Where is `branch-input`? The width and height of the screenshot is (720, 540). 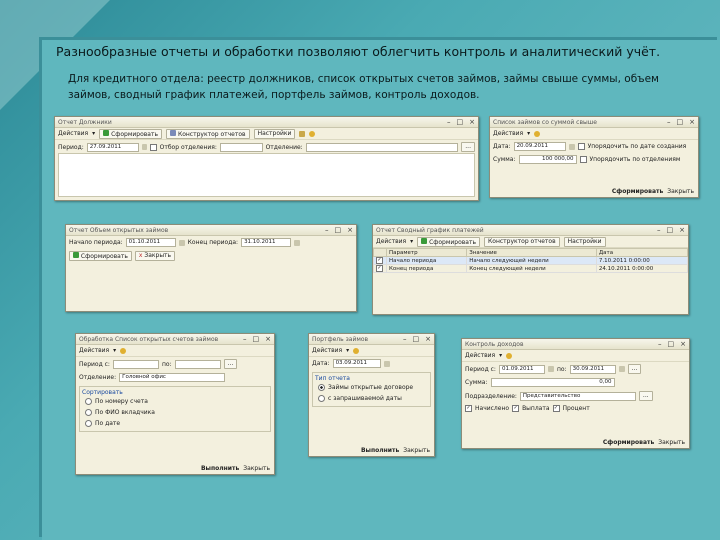 branch-input is located at coordinates (382, 147).